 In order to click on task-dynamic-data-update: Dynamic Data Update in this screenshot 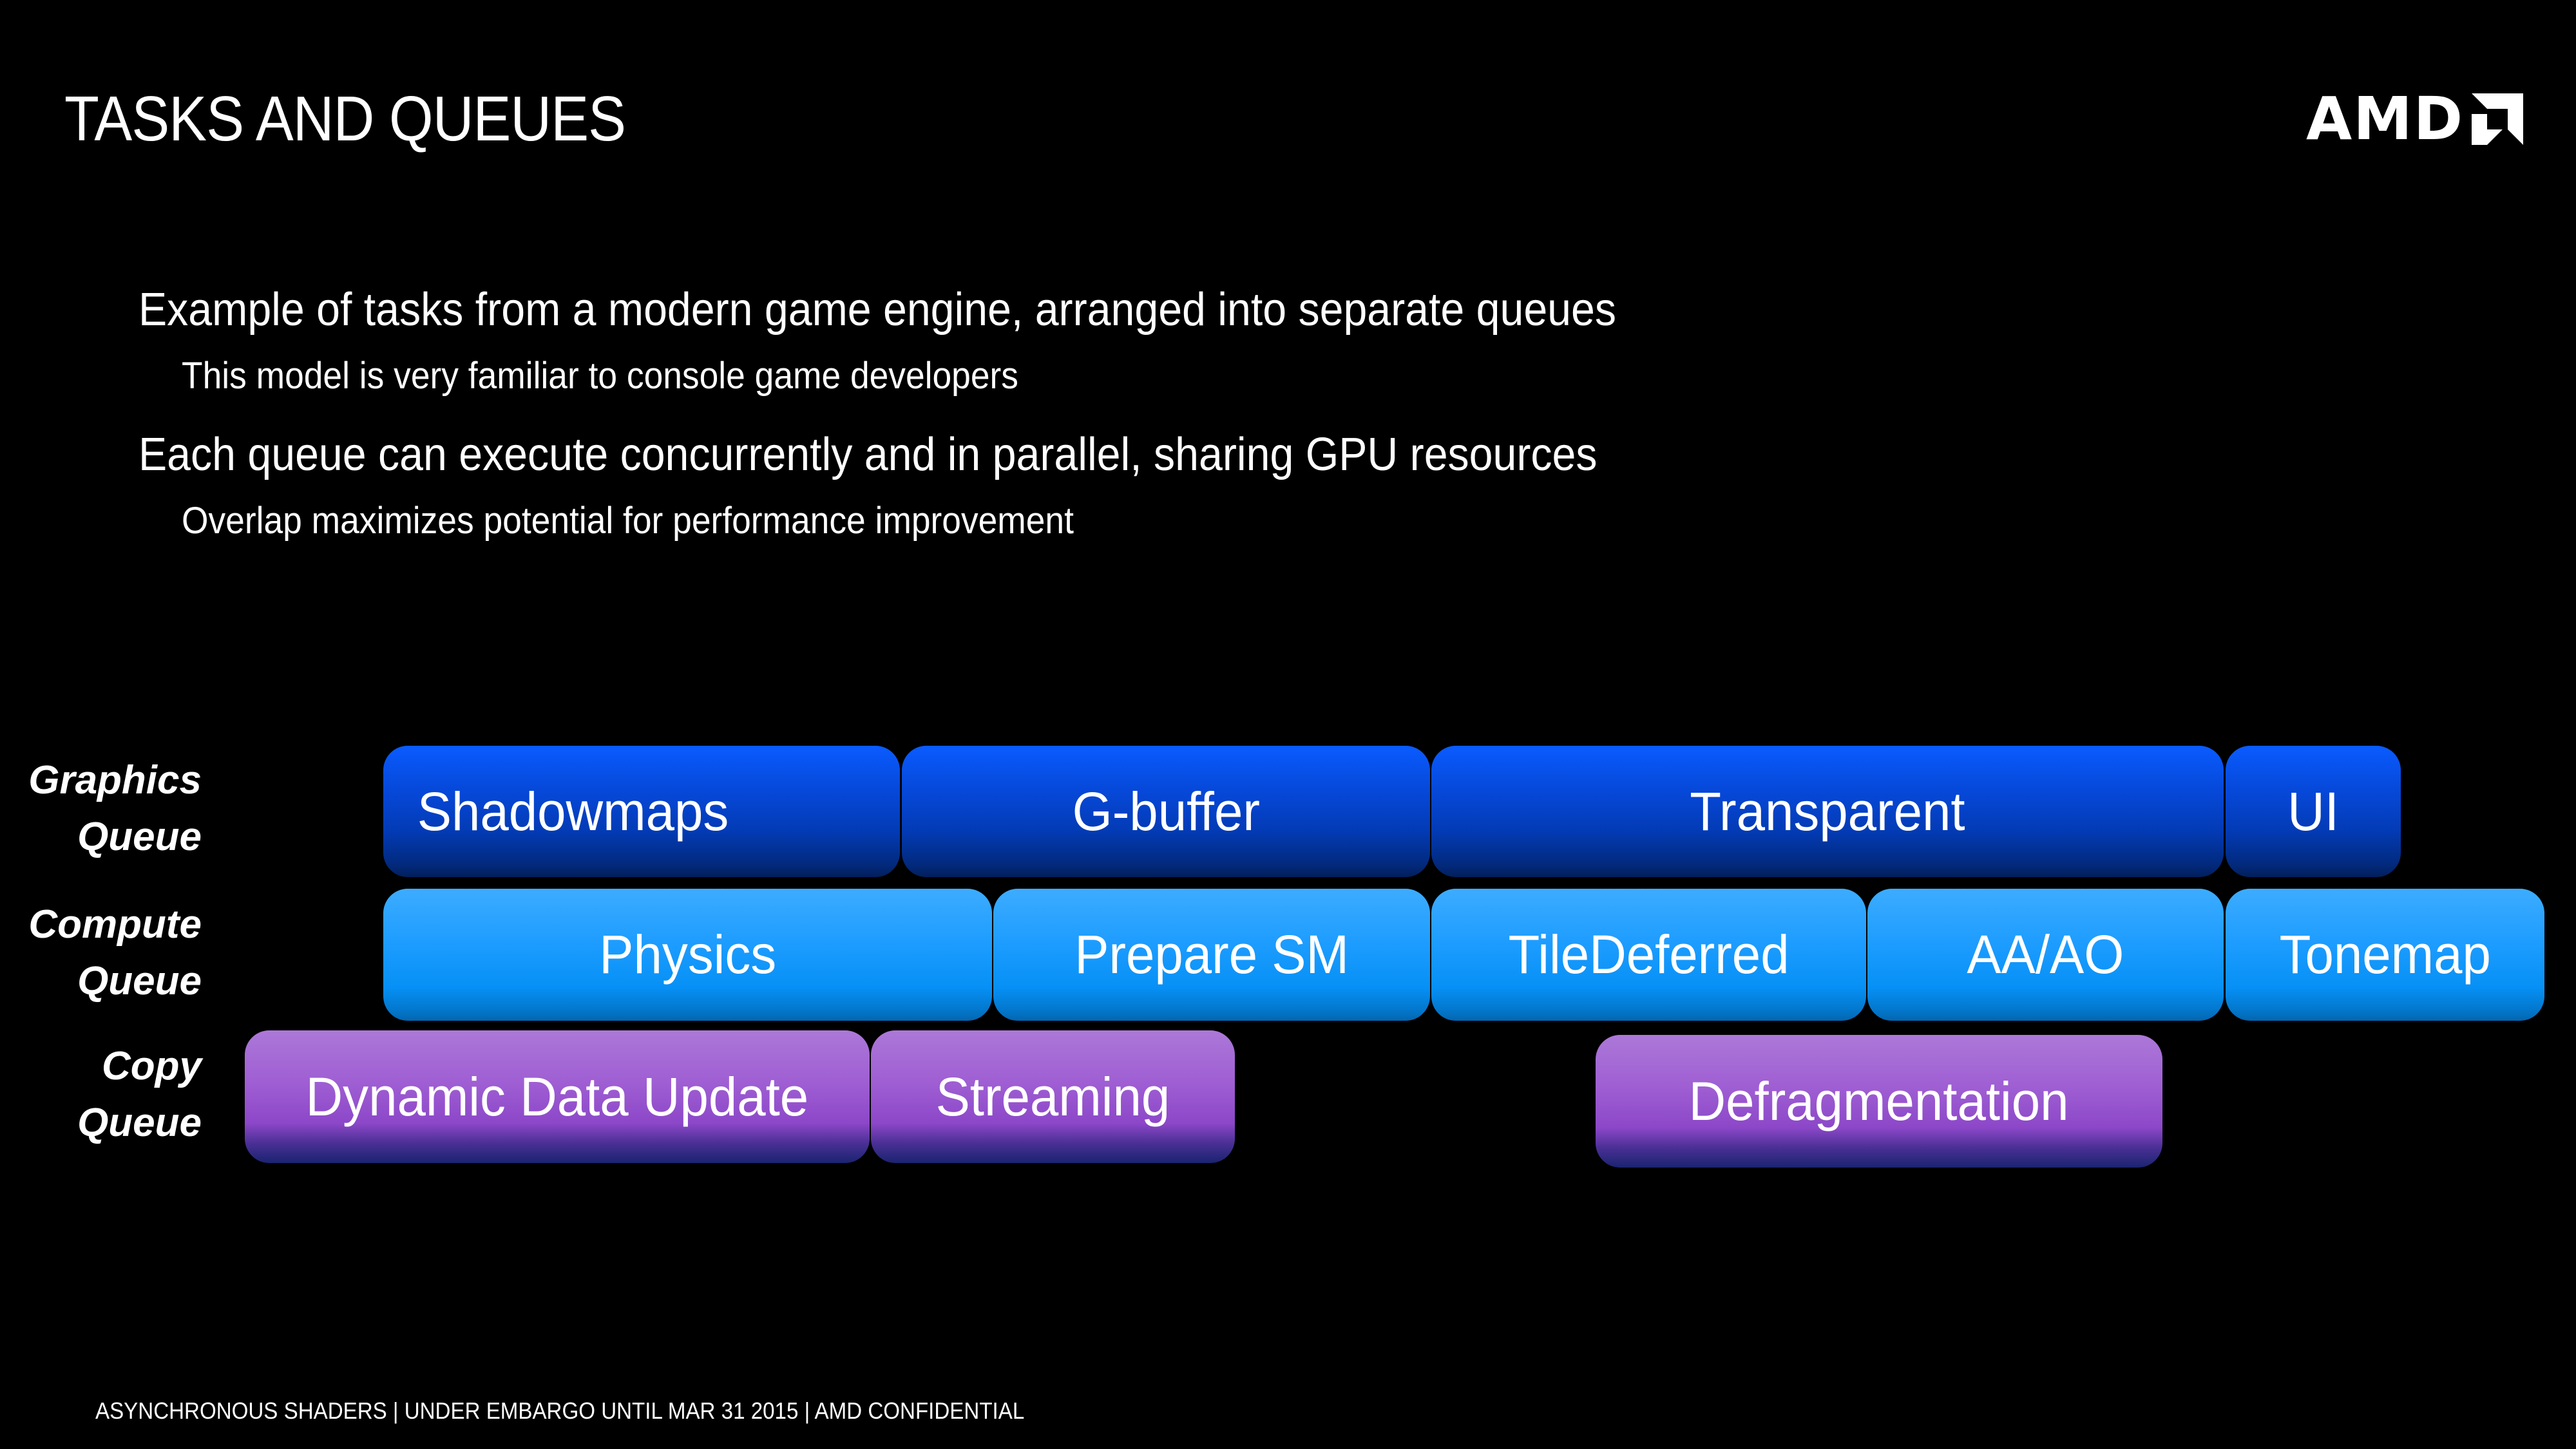, I will do `click(557, 1096)`.